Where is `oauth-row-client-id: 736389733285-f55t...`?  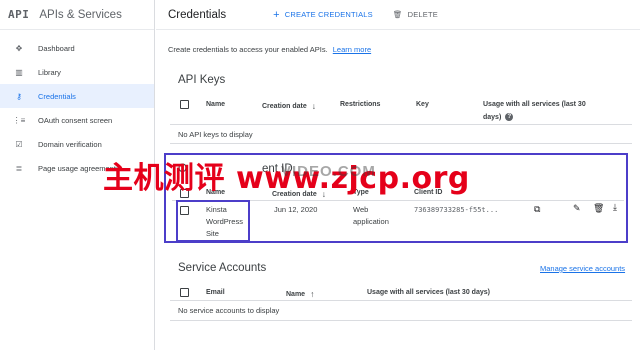
oauth-row-client-id: 736389733285-f55t... is located at coordinates (456, 210).